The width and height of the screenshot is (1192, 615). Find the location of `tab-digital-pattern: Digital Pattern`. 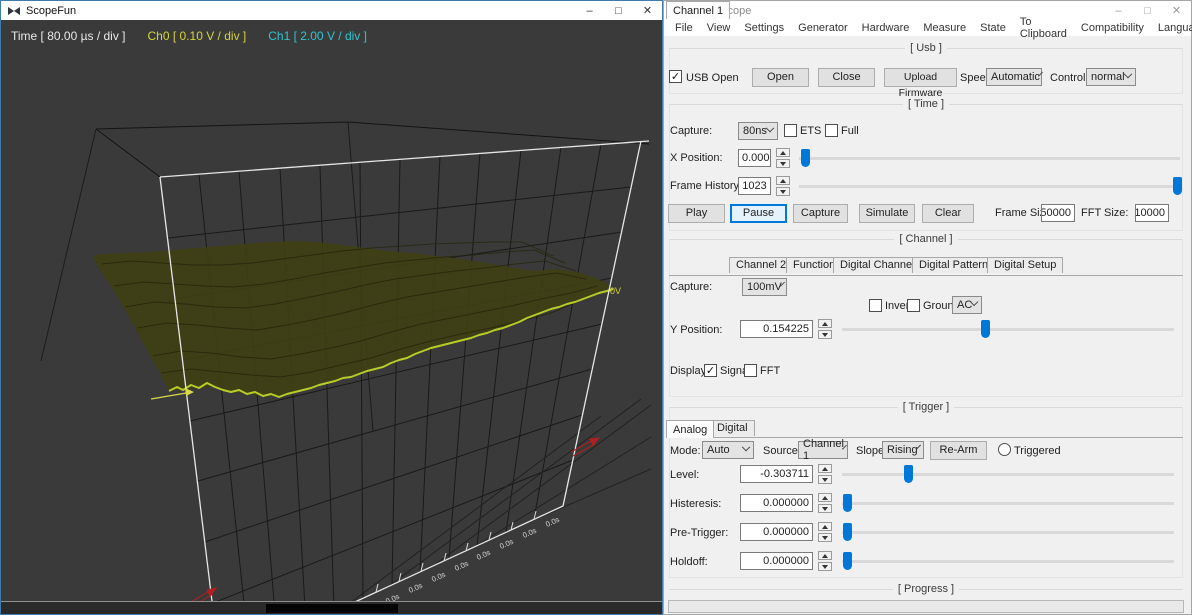

tab-digital-pattern: Digital Pattern is located at coordinates (954, 265).